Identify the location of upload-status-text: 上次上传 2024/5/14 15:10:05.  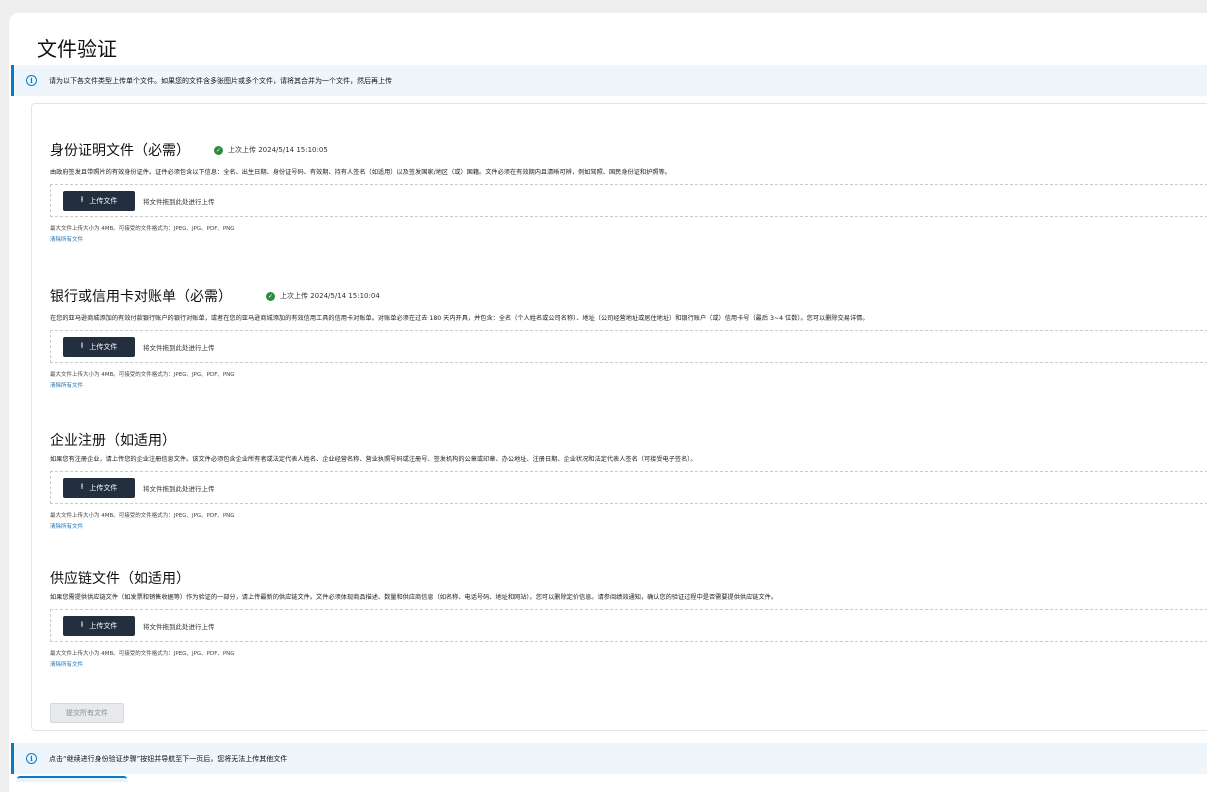
(278, 150).